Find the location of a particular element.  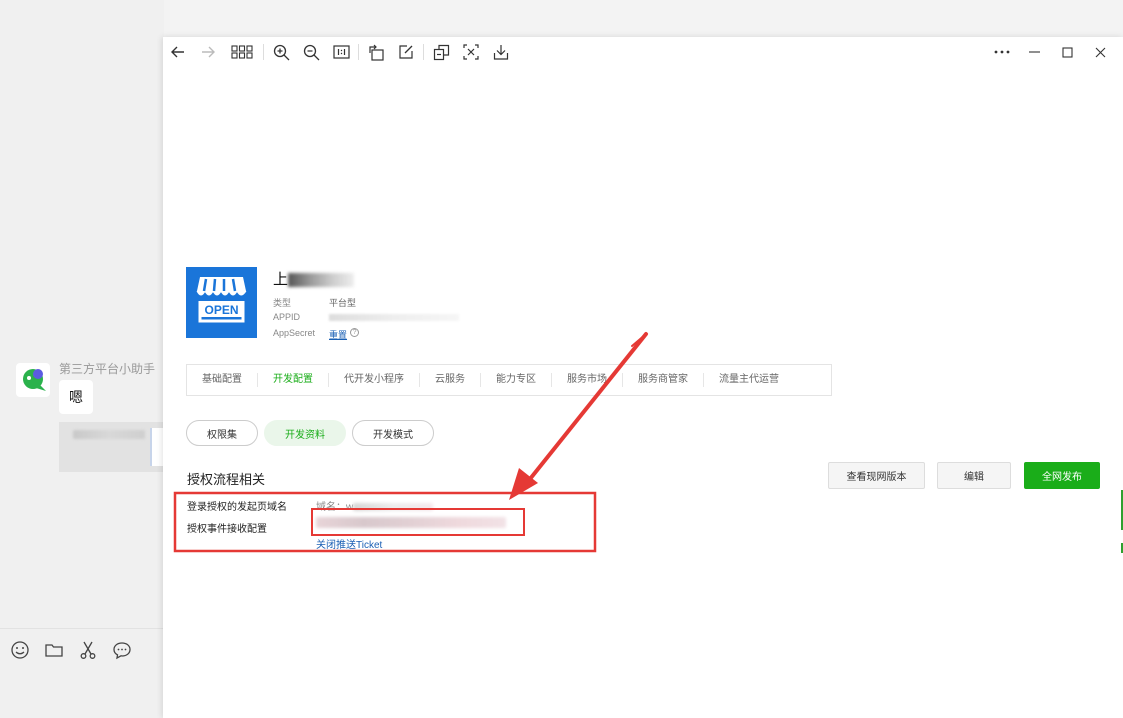

pill-permission-set: 权限集 is located at coordinates (222, 433).